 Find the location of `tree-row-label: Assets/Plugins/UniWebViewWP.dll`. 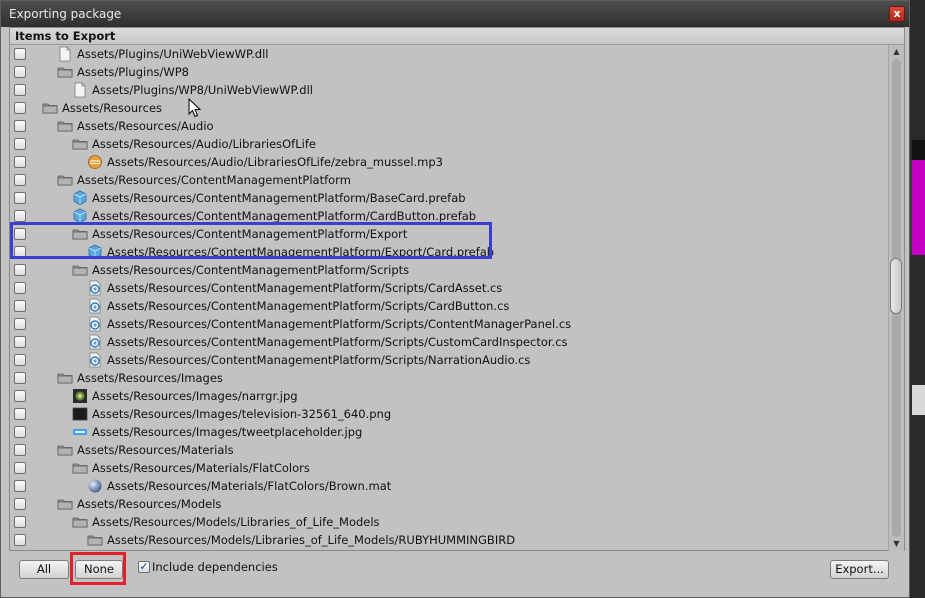

tree-row-label: Assets/Plugins/UniWebViewWP.dll is located at coordinates (173, 54).